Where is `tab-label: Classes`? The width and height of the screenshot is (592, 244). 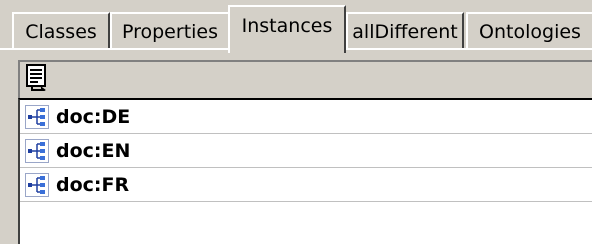 tab-label: Classes is located at coordinates (61, 31).